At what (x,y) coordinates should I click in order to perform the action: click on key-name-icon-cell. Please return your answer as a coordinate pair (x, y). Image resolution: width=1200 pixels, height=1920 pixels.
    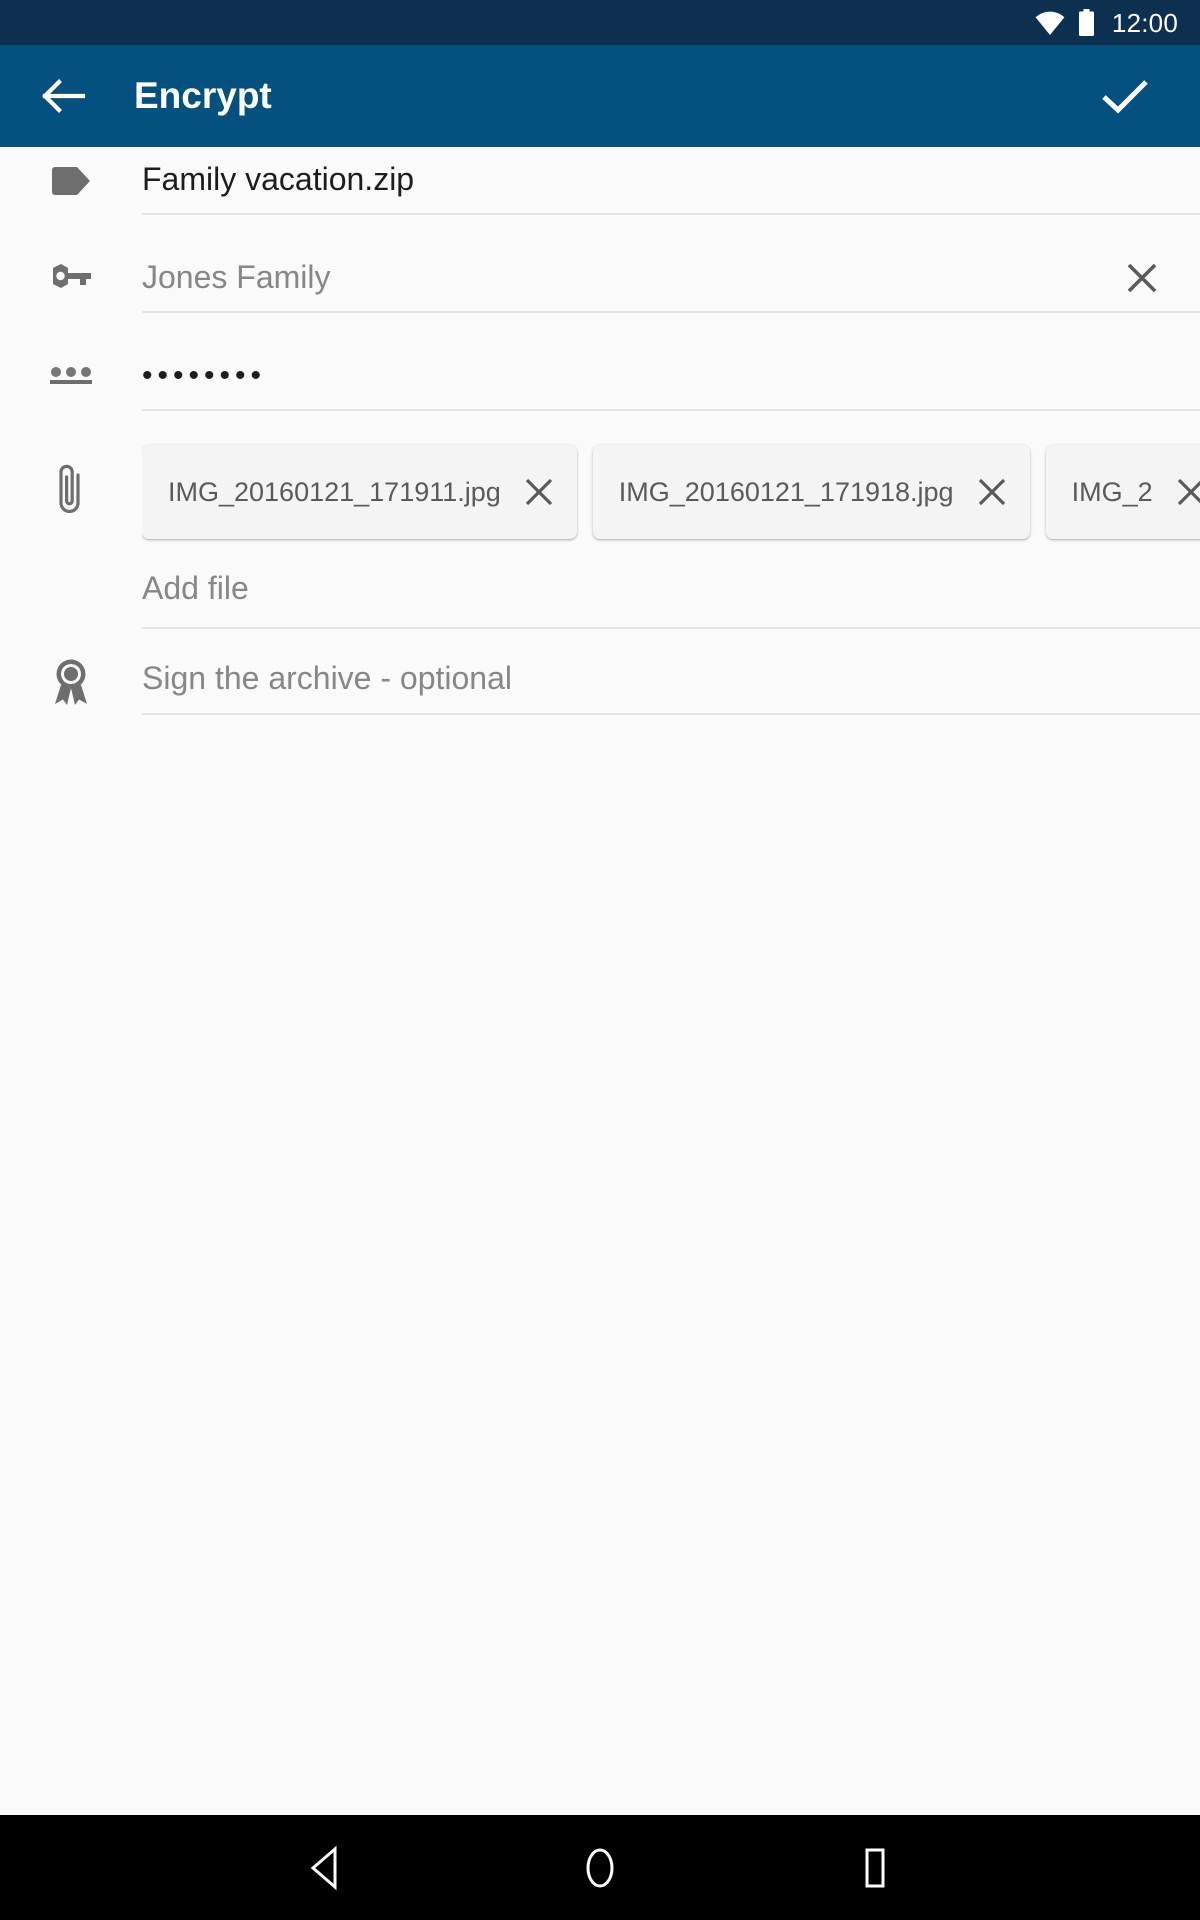
    Looking at the image, I should click on (71, 269).